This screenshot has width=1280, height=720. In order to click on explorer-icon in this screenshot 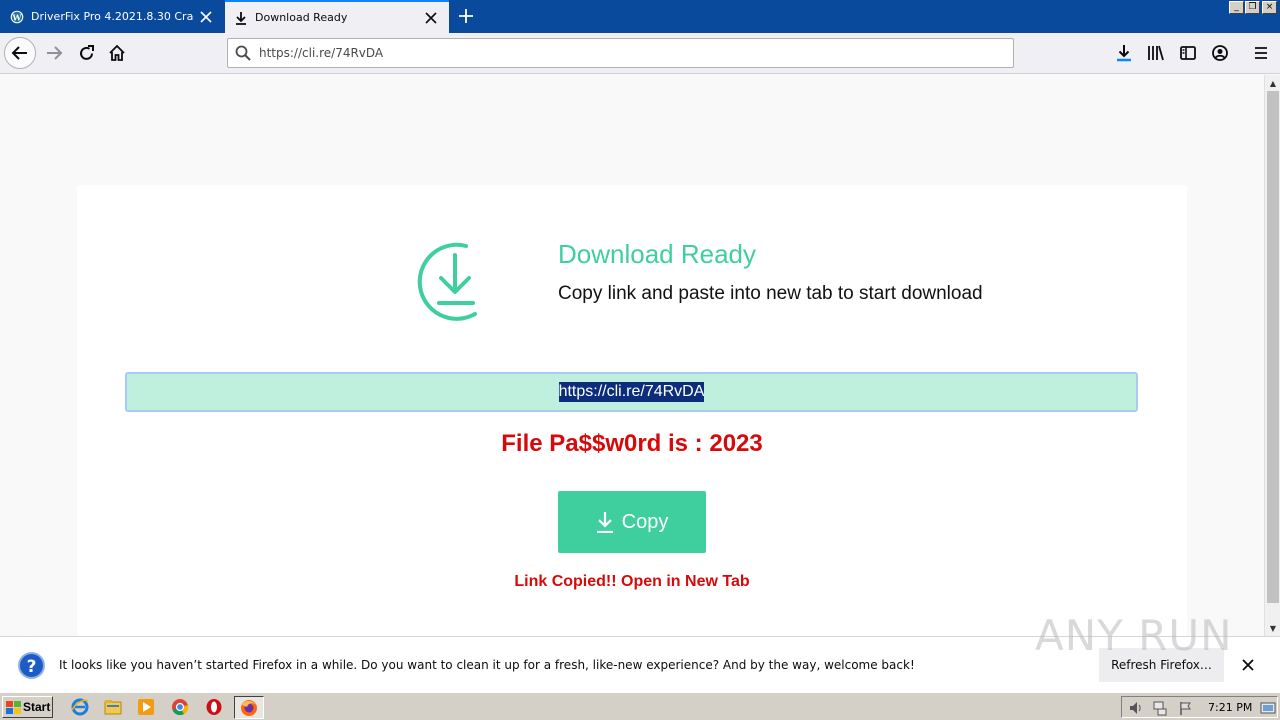, I will do `click(113, 707)`.